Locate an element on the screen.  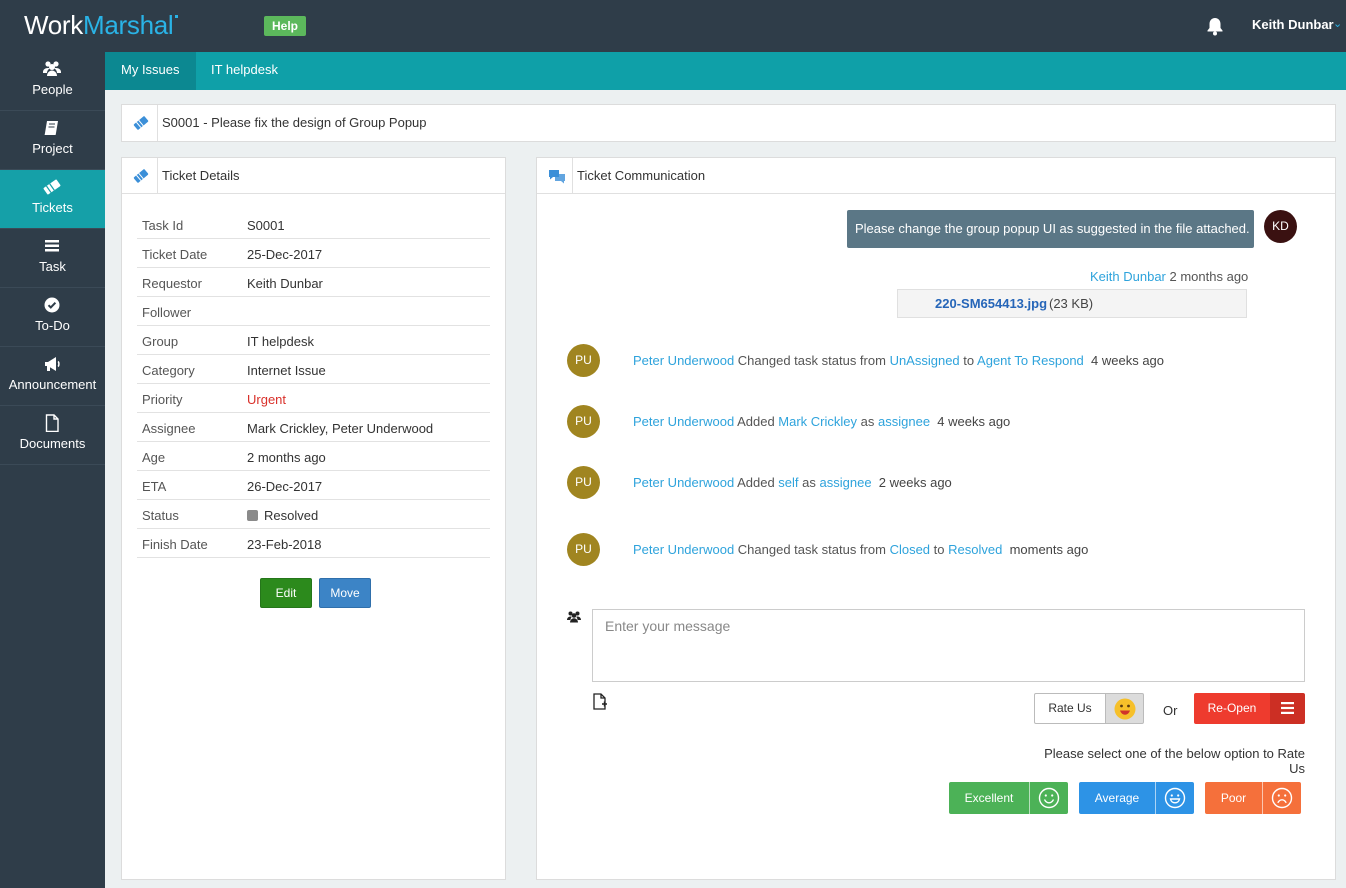
ticket-details-title: Ticket Details is located at coordinates (201, 175).